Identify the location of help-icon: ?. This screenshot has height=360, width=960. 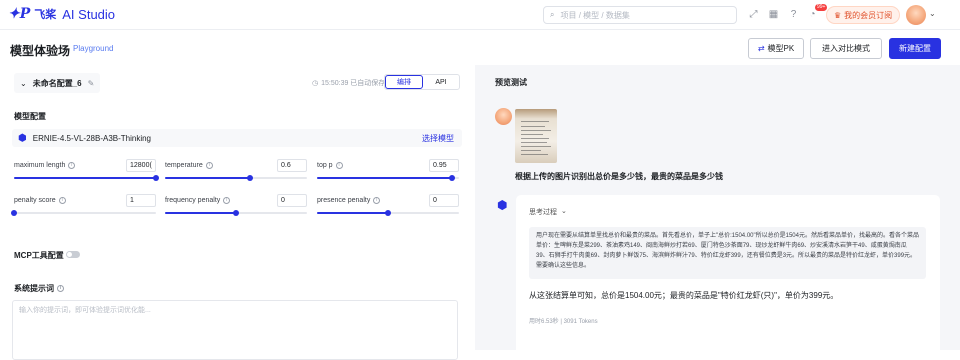
(793, 14).